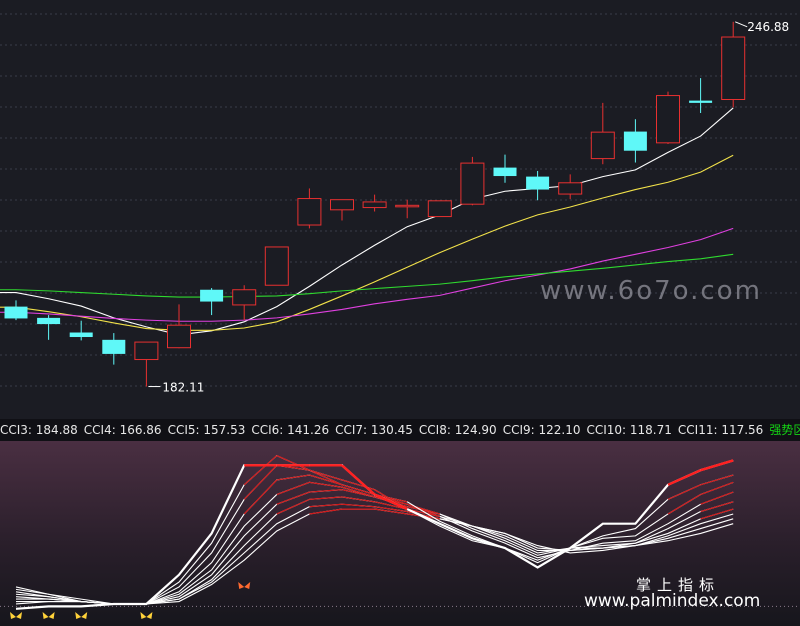 This screenshot has height=626, width=800. What do you see at coordinates (367, 274) in the screenshot?
I see `ma-line` at bounding box center [367, 274].